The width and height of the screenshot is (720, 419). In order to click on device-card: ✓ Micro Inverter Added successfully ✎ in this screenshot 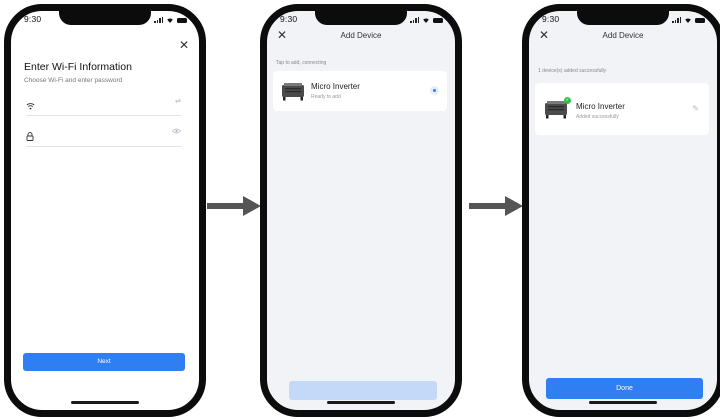, I will do `click(622, 109)`.